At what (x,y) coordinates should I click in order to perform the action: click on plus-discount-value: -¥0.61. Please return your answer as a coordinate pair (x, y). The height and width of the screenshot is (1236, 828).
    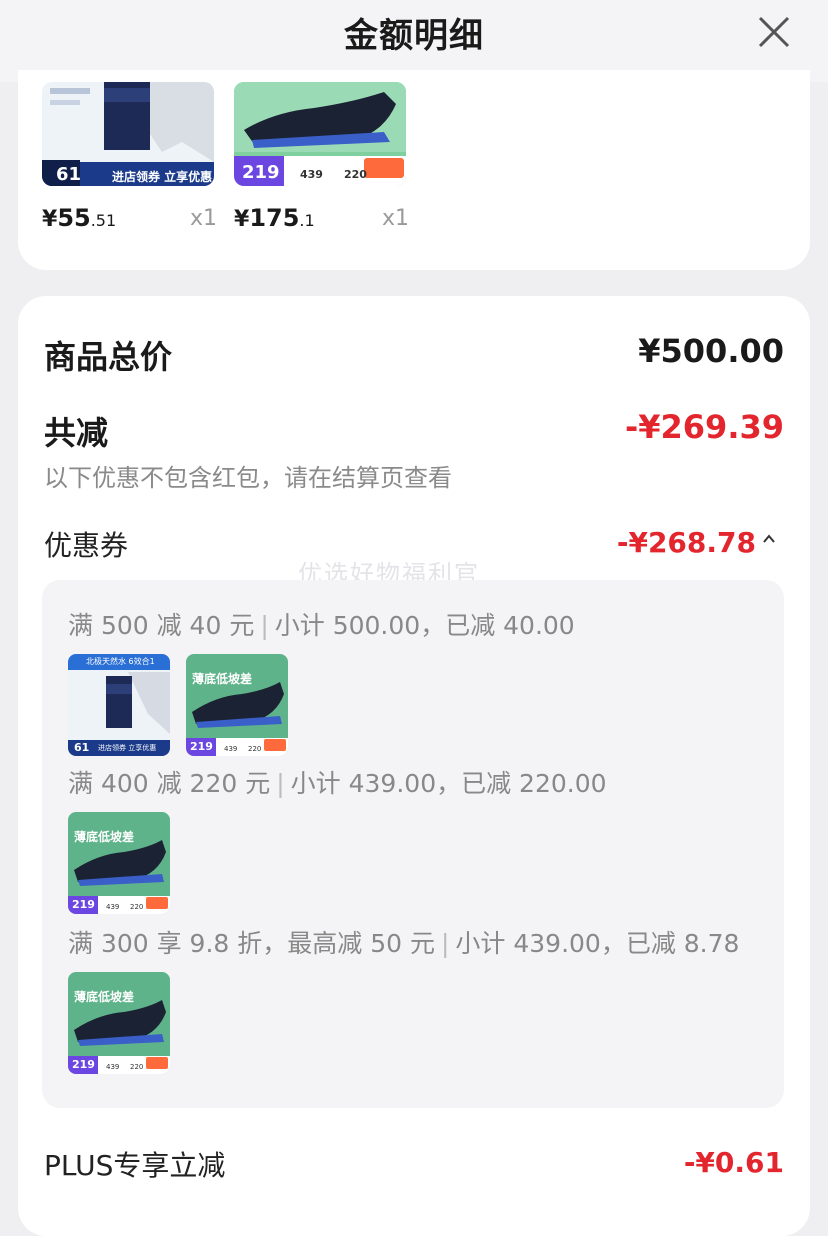
    Looking at the image, I should click on (733, 1162).